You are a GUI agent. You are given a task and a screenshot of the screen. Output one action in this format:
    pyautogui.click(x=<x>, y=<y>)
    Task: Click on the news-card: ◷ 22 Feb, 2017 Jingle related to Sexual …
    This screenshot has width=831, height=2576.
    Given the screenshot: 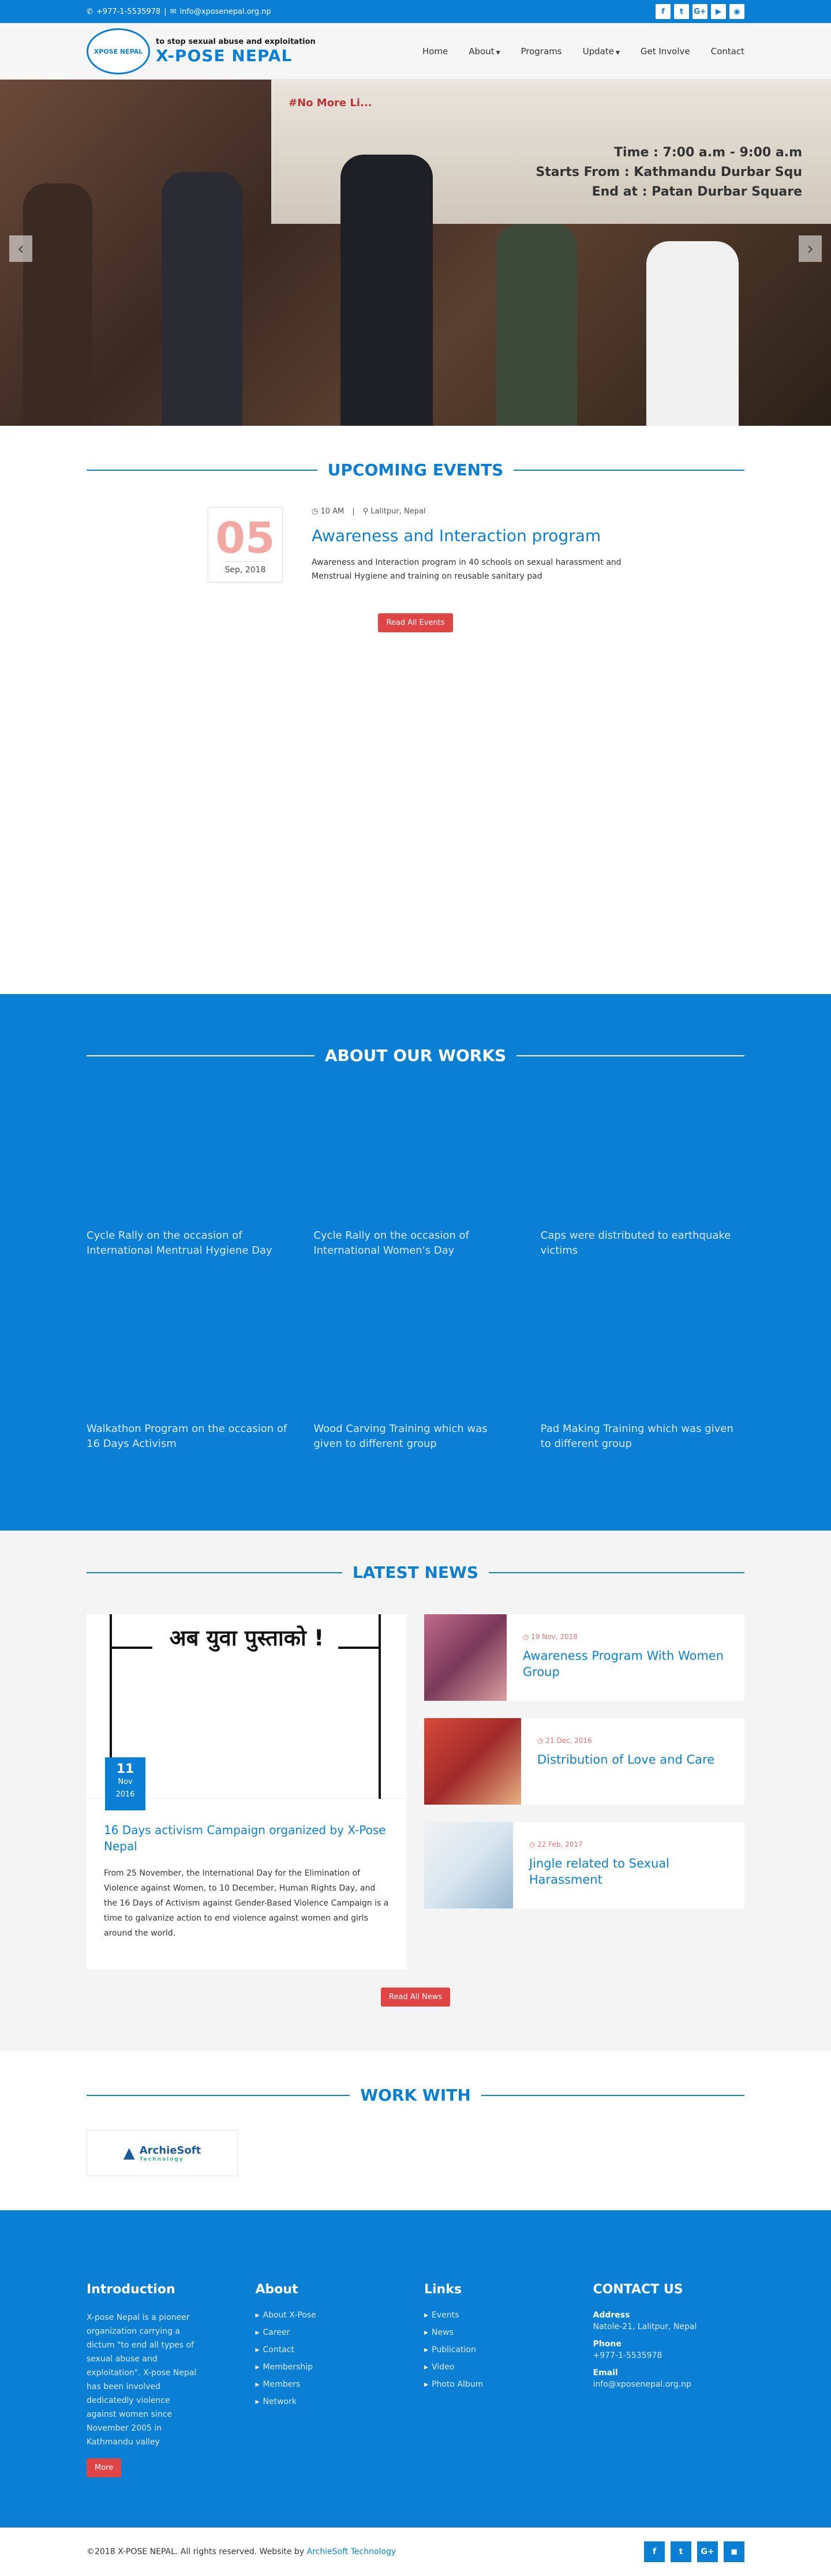 What is the action you would take?
    pyautogui.click(x=584, y=1865)
    